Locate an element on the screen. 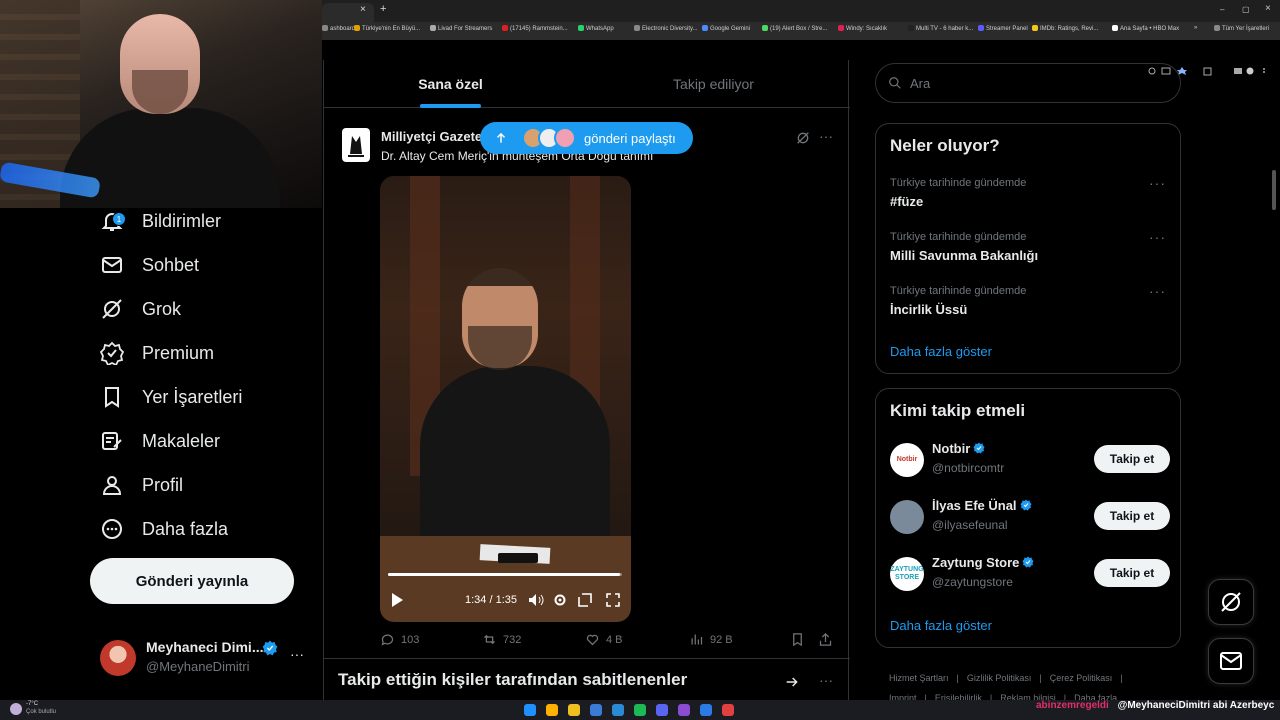 The image size is (1280, 720). post-more-icon: ··· is located at coordinates (826, 136).